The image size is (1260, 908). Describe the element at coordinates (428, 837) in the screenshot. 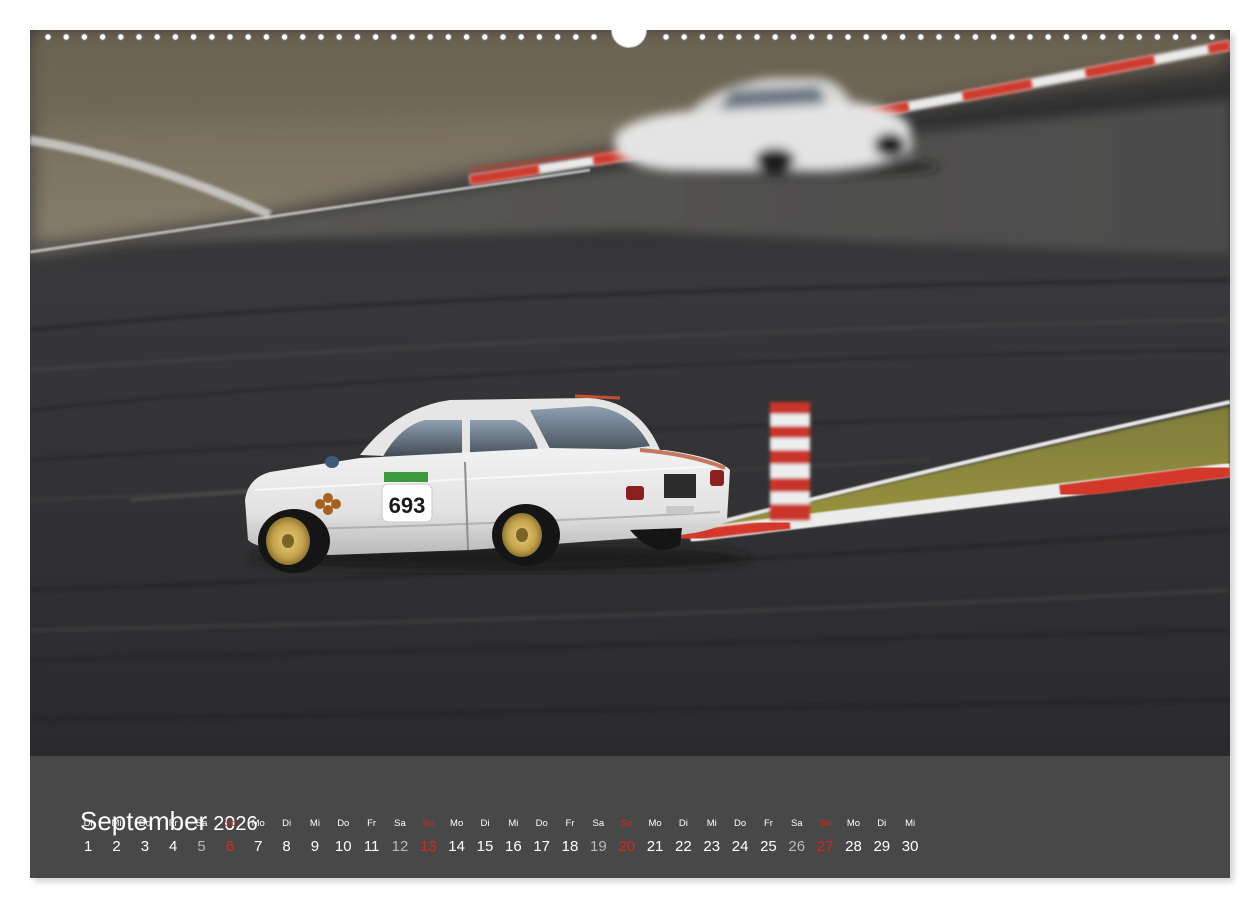

I see `day-cell: So 13` at that location.